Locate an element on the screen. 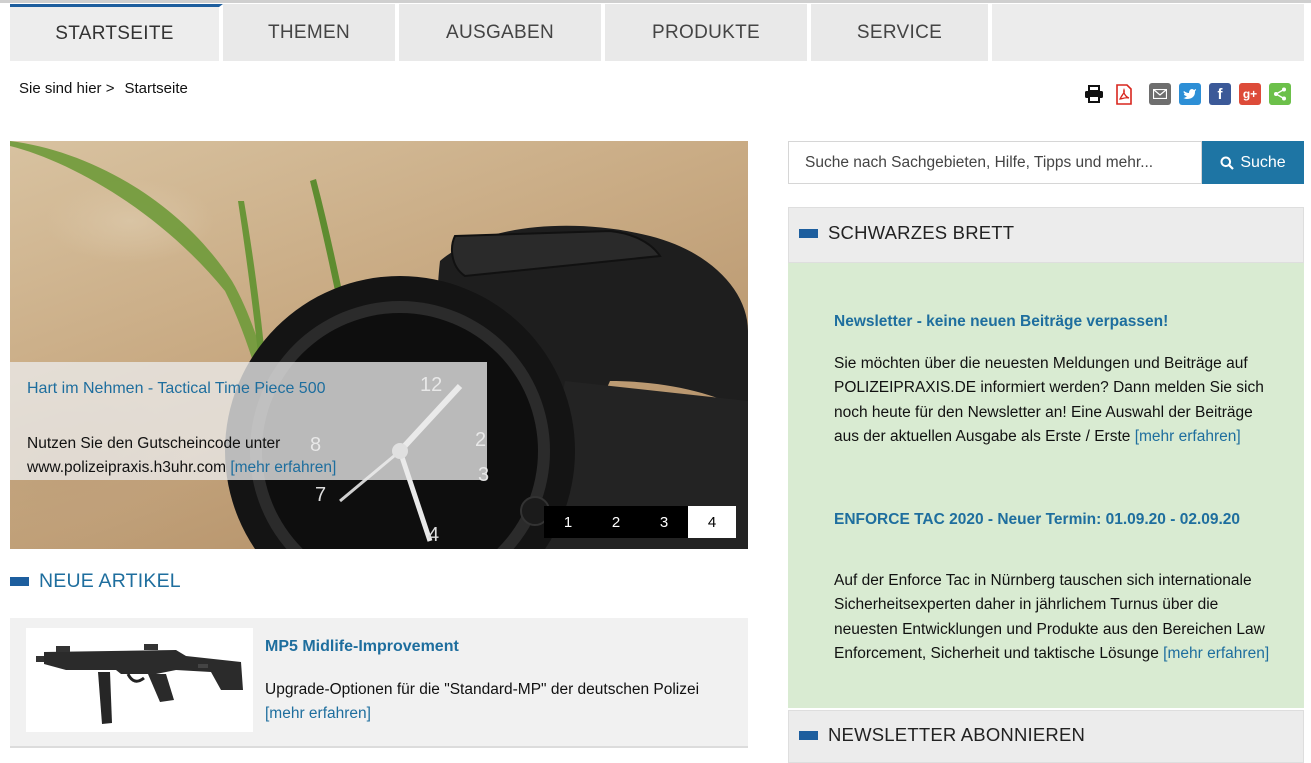 The width and height of the screenshot is (1311, 763). nav-startseite: STARTSEITE is located at coordinates (116, 32).